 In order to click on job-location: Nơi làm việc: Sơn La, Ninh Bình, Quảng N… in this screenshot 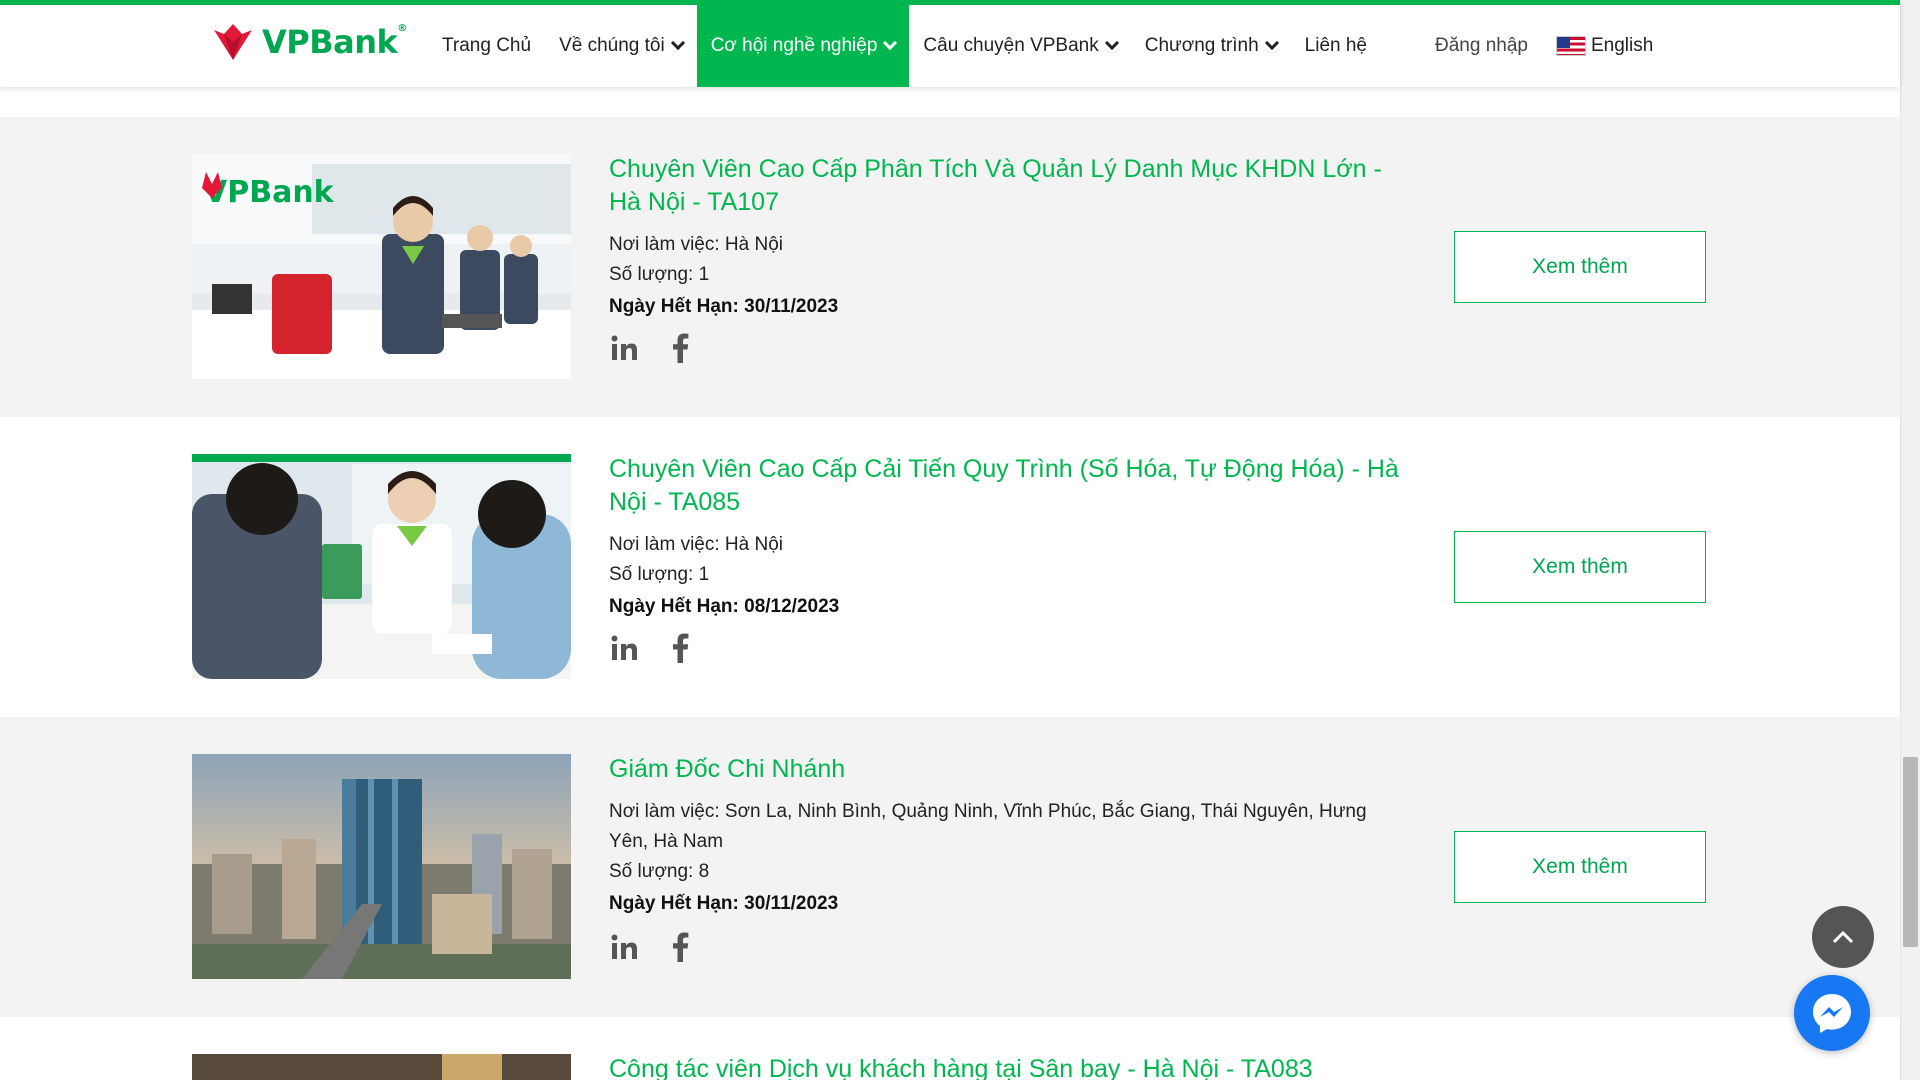, I will do `click(988, 826)`.